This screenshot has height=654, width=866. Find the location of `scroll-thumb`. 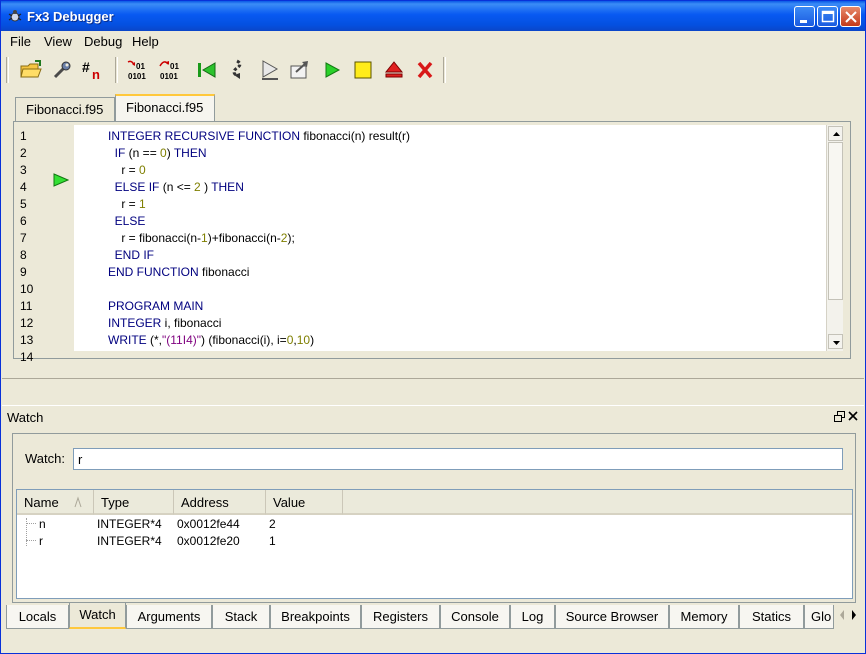

scroll-thumb is located at coordinates (835, 221).